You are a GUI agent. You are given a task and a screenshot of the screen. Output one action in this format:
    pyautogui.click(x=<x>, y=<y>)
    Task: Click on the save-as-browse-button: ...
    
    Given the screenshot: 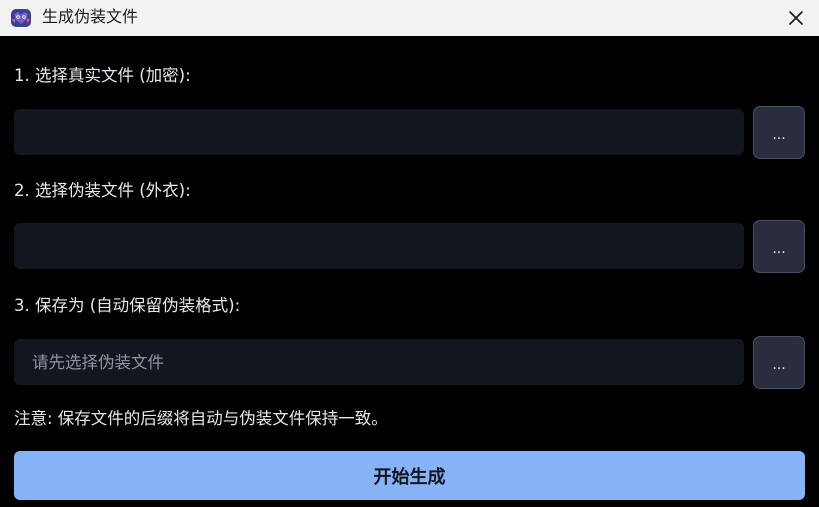 What is the action you would take?
    pyautogui.click(x=779, y=362)
    